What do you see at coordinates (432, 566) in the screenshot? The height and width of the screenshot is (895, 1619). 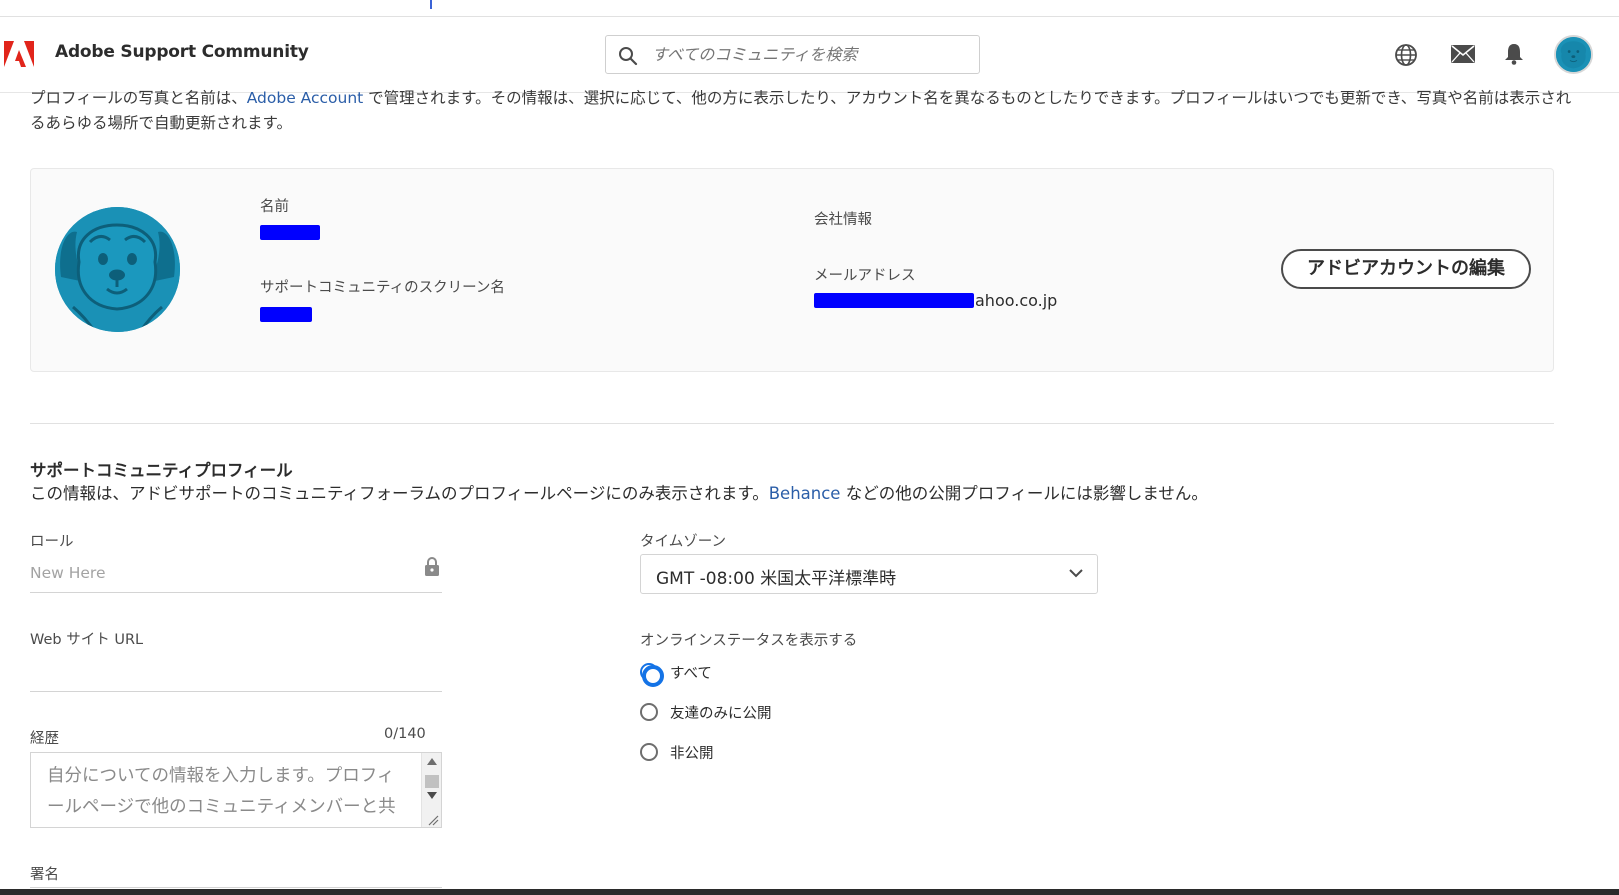 I see `lock-icon` at bounding box center [432, 566].